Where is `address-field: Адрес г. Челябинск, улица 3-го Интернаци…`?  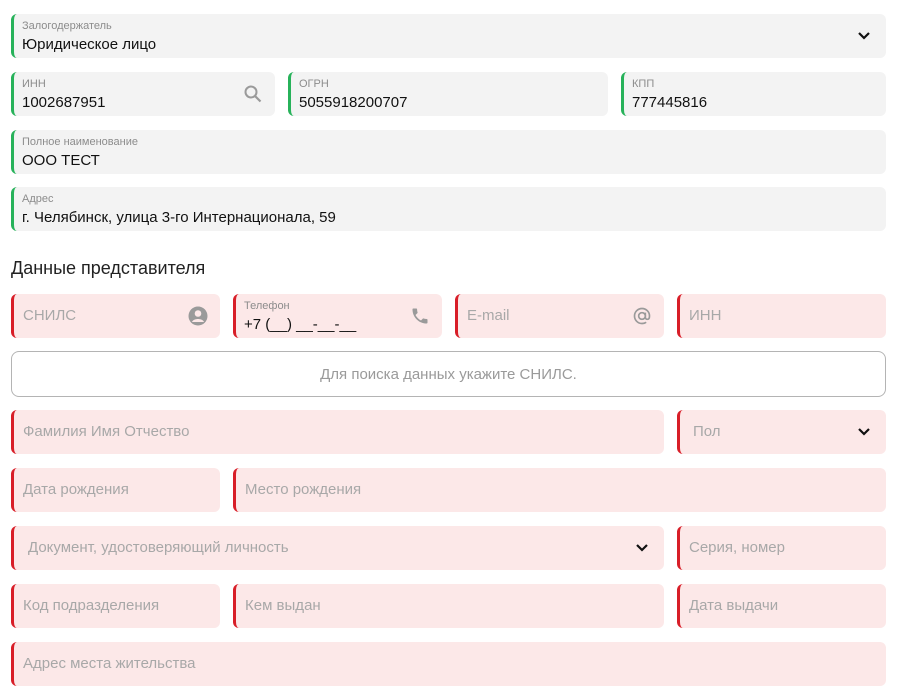 address-field: Адрес г. Челябинск, улица 3-го Интернаци… is located at coordinates (448, 209).